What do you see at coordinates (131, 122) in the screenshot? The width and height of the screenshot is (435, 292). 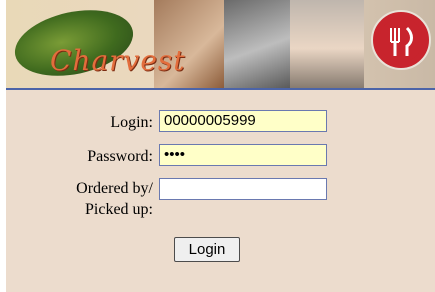 I see `login-label: Login:` at bounding box center [131, 122].